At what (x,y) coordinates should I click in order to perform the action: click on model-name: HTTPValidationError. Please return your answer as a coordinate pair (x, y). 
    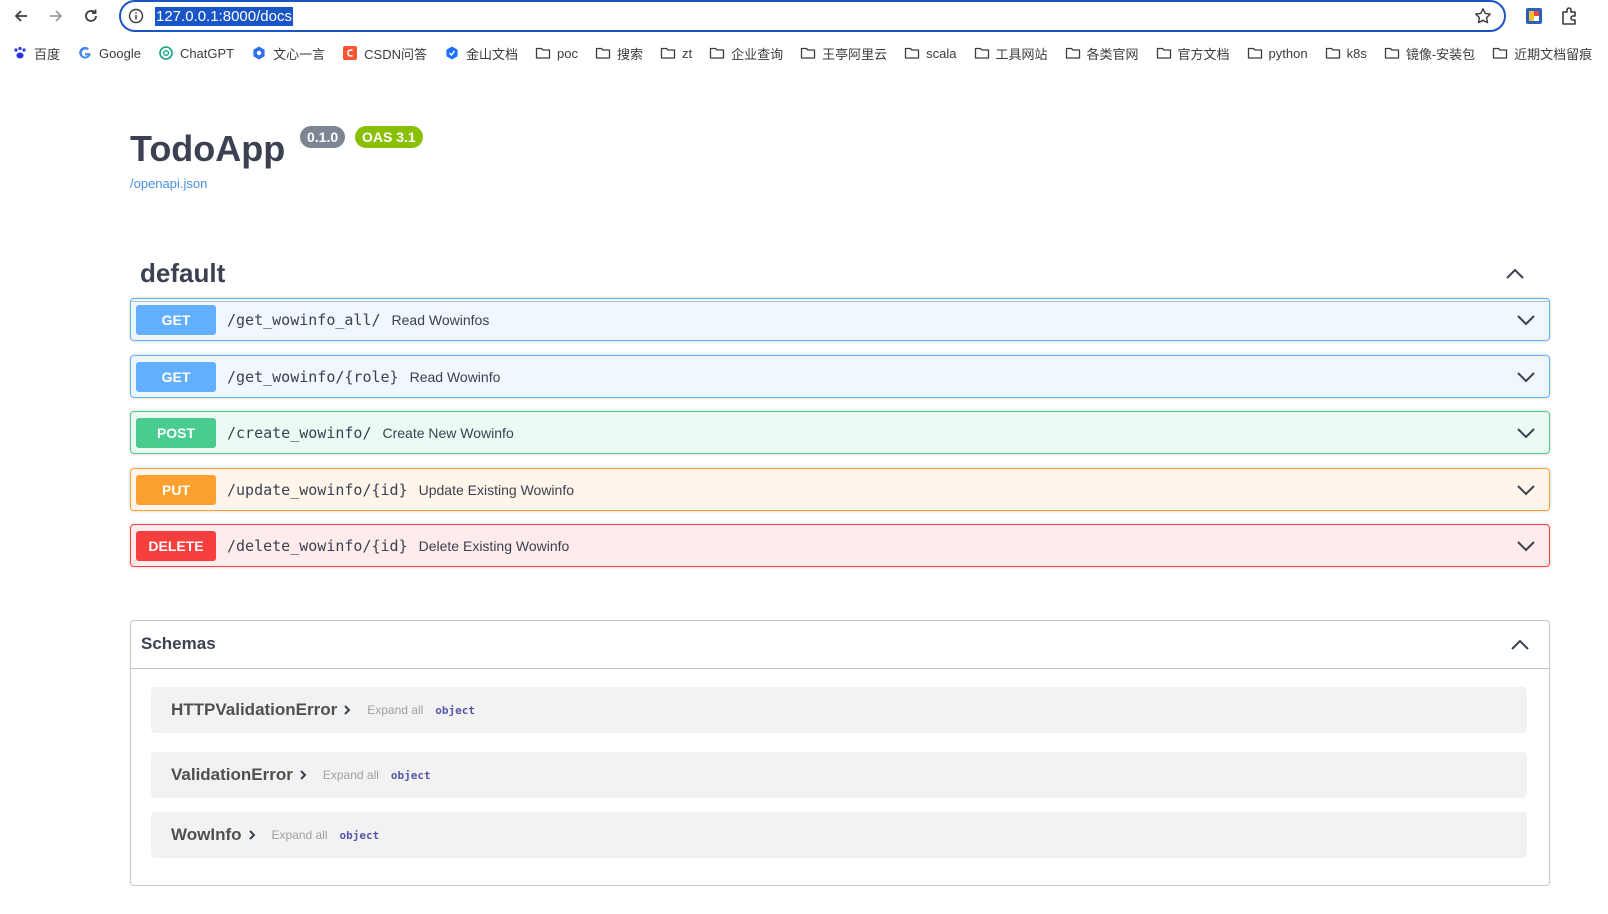
    Looking at the image, I should click on (254, 710).